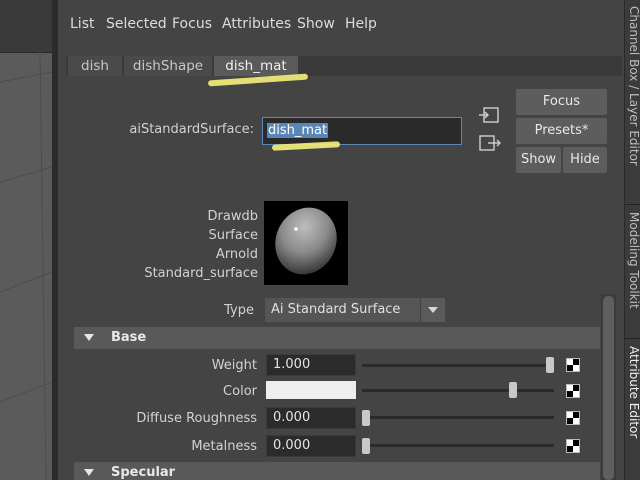 Image resolution: width=640 pixels, height=480 pixels. I want to click on metalness-input: 0.000, so click(311, 446).